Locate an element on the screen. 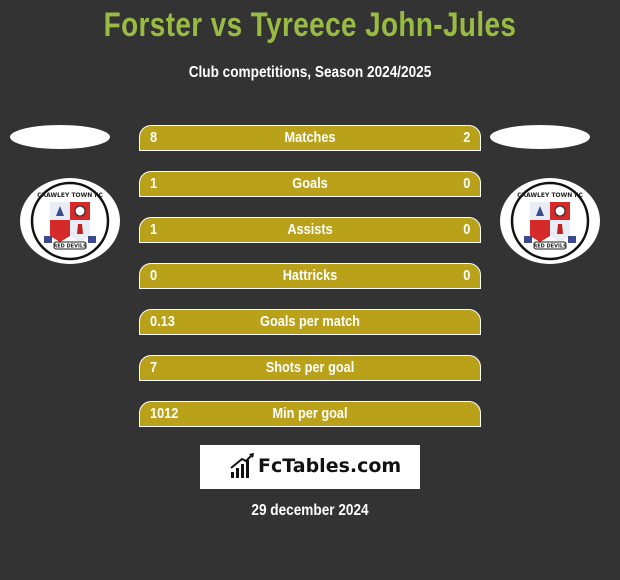 Image resolution: width=620 pixels, height=580 pixels. left-club-logo: CRAWLEY TOWN FC RED DEVILS is located at coordinates (70, 221).